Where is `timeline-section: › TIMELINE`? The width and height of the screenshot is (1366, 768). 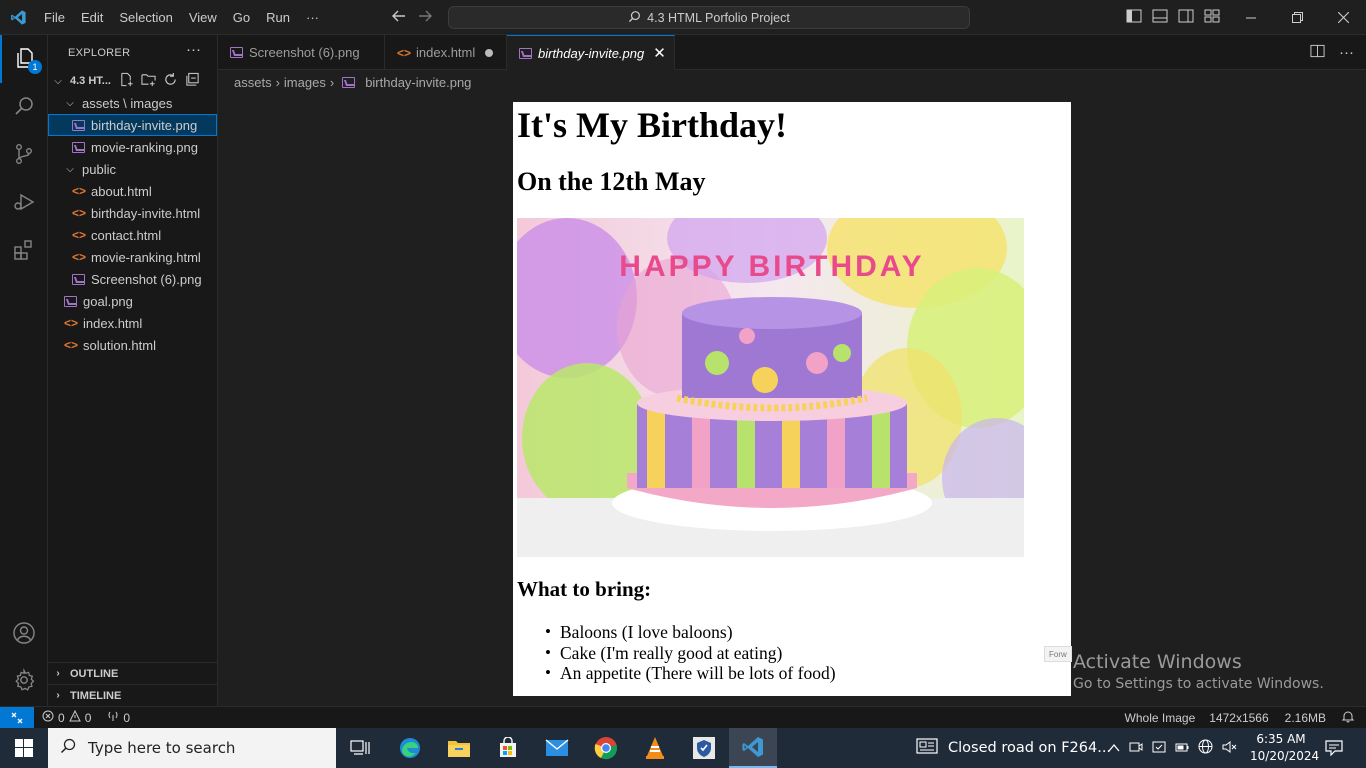 timeline-section: › TIMELINE is located at coordinates (132, 695).